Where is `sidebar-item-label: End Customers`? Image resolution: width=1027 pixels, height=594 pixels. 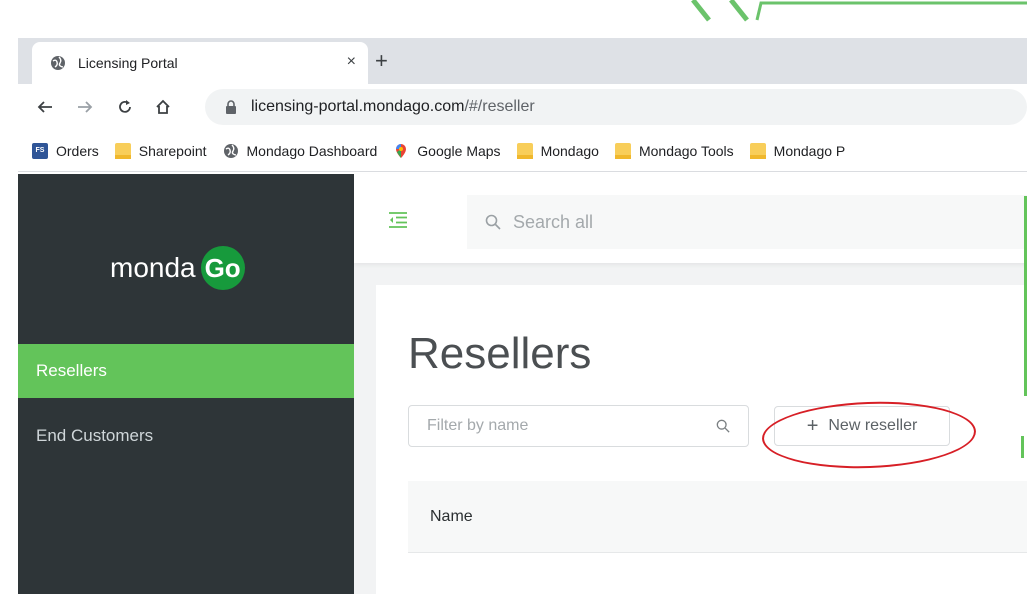 sidebar-item-label: End Customers is located at coordinates (95, 435).